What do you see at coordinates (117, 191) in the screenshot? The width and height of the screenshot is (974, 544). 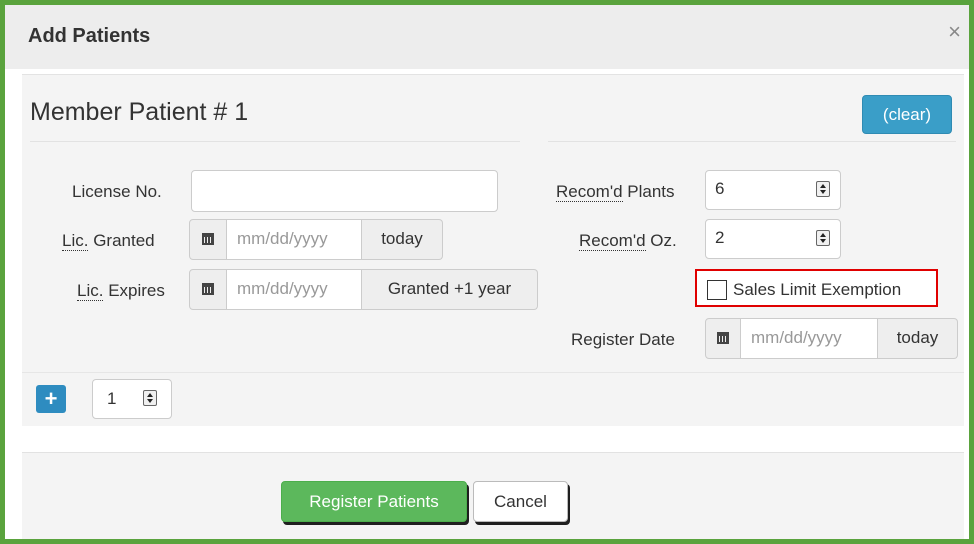 I see `license-no-label: License No.` at bounding box center [117, 191].